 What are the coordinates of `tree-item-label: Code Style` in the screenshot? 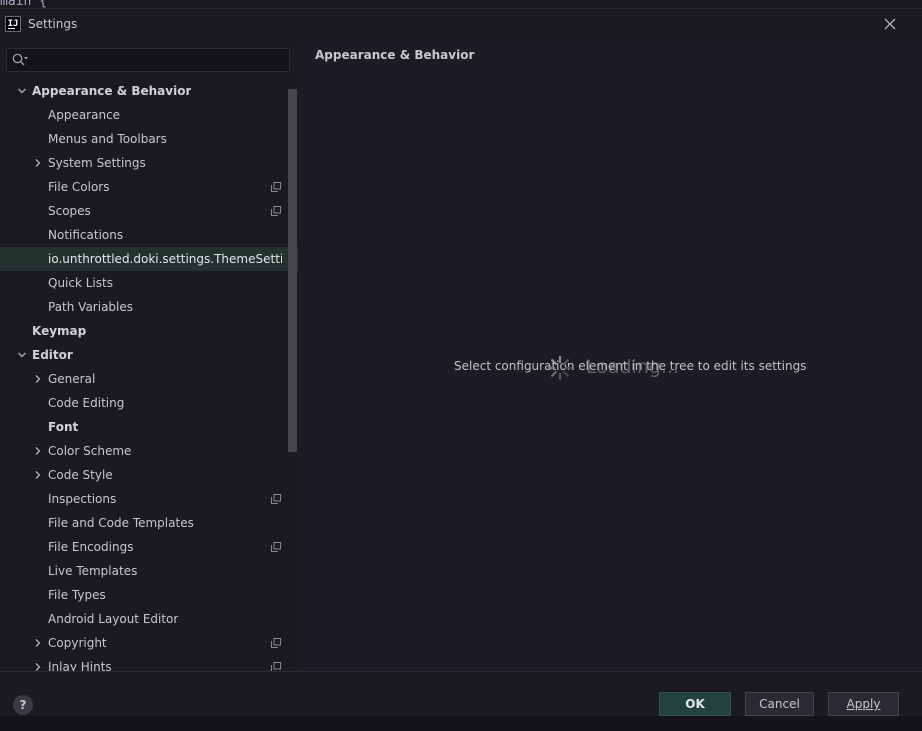 It's located at (80, 475).